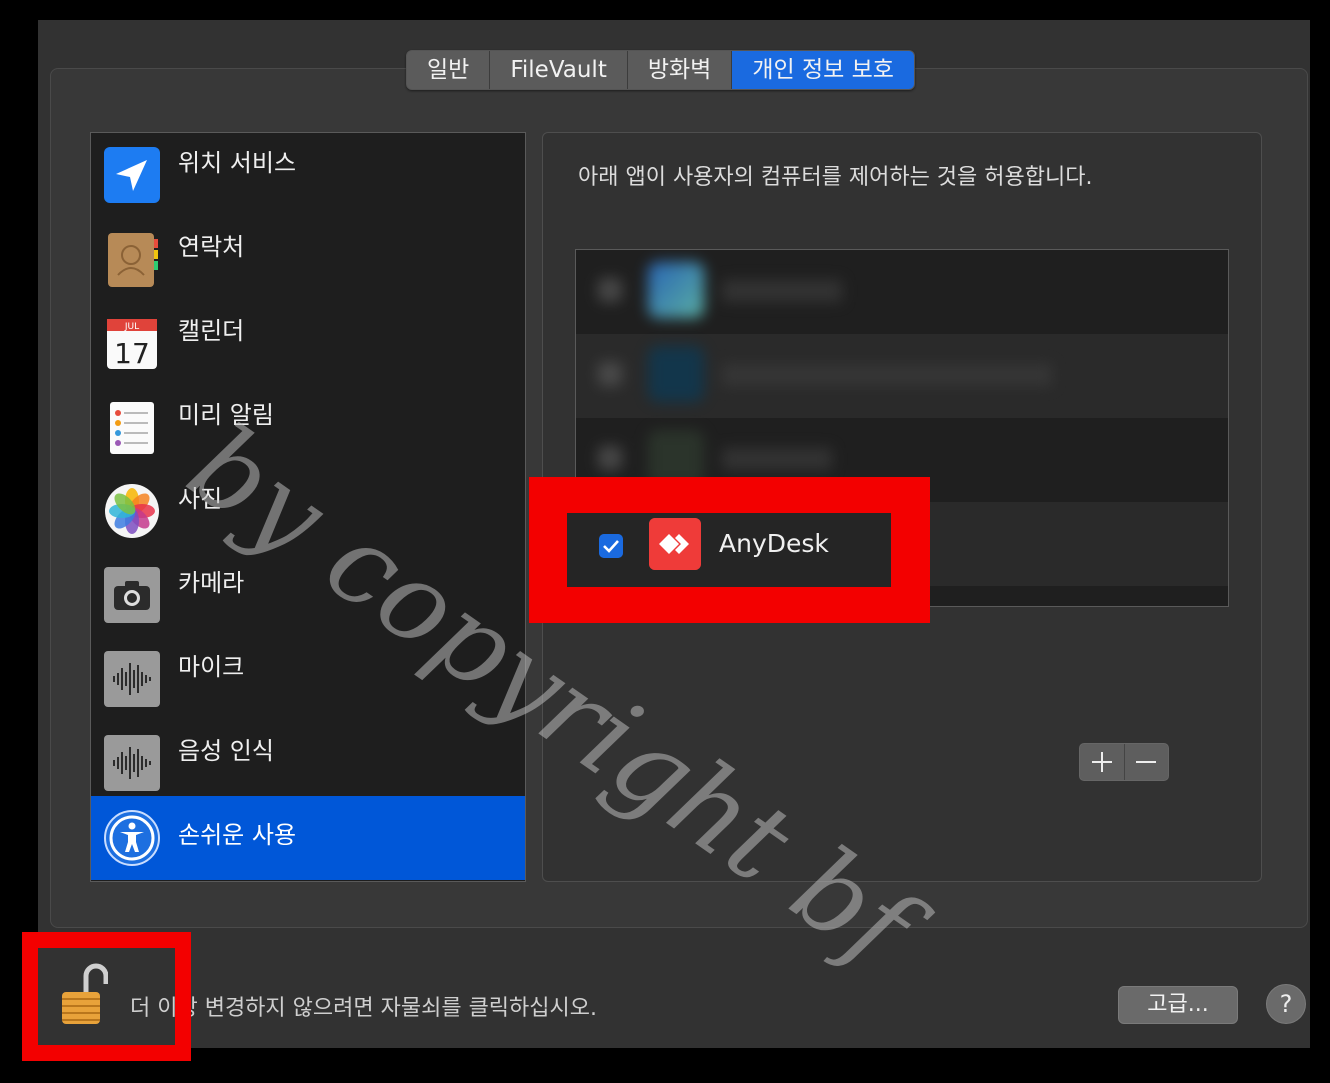 The height and width of the screenshot is (1083, 1330). What do you see at coordinates (226, 751) in the screenshot?
I see `sidebar-item-label: 음성 인식` at bounding box center [226, 751].